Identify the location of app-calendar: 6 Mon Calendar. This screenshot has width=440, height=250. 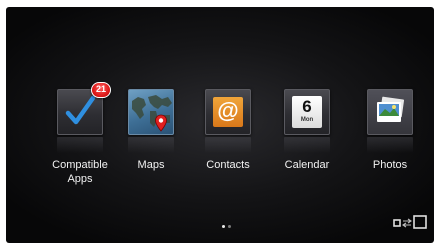
(307, 144).